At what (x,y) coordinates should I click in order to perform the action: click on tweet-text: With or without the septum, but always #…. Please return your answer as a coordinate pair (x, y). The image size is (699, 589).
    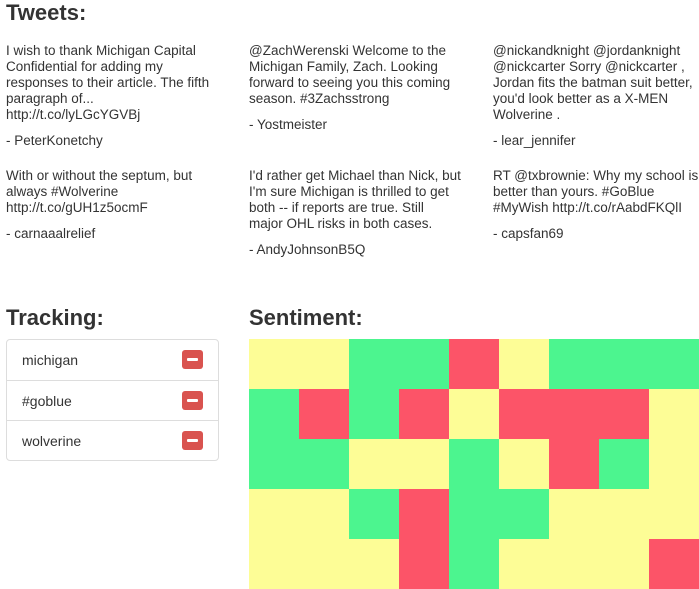
    Looking at the image, I should click on (99, 191).